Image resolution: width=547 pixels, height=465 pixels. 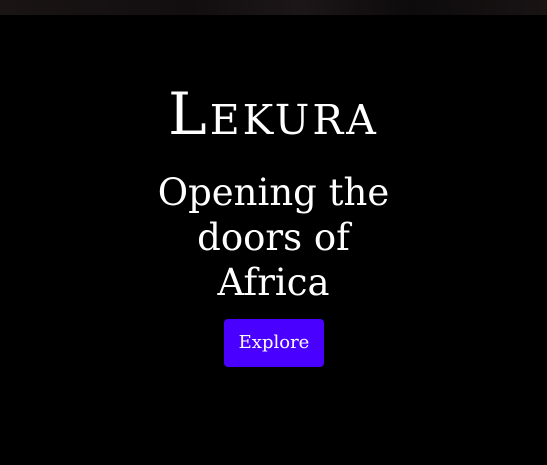 What do you see at coordinates (273, 114) in the screenshot?
I see `brand-title: Lekura` at bounding box center [273, 114].